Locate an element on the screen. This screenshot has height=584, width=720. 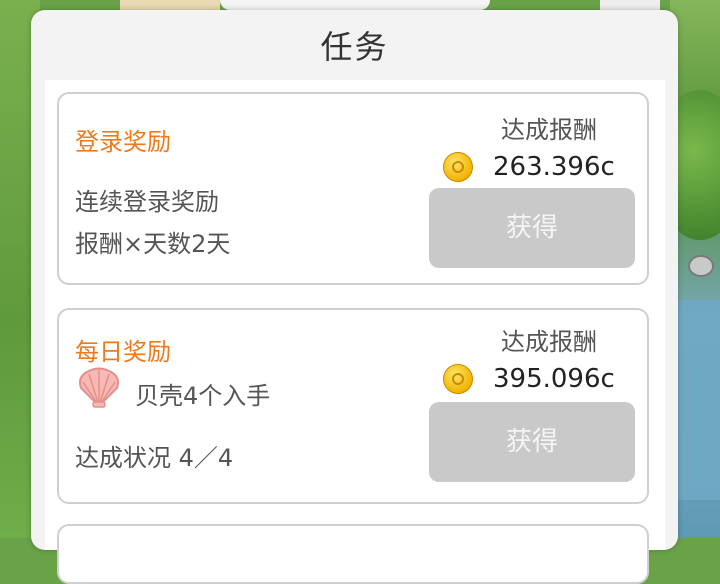
top-info-bar is located at coordinates (355, 5).